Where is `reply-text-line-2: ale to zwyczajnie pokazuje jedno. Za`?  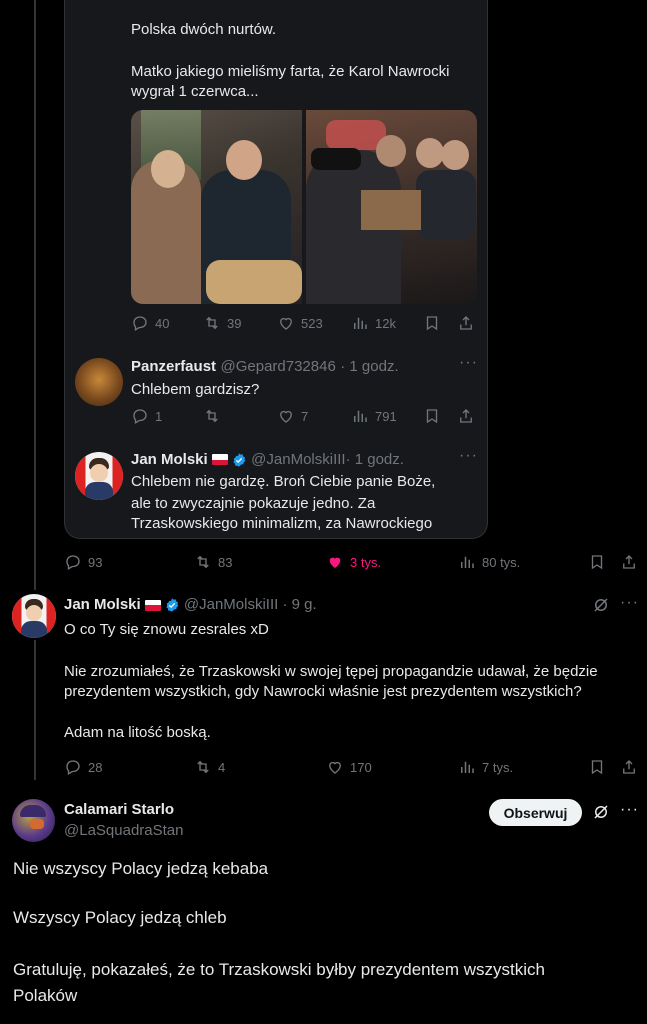 reply-text-line-2: ale to zwyczajnie pokazuje jedno. Za is located at coordinates (253, 503).